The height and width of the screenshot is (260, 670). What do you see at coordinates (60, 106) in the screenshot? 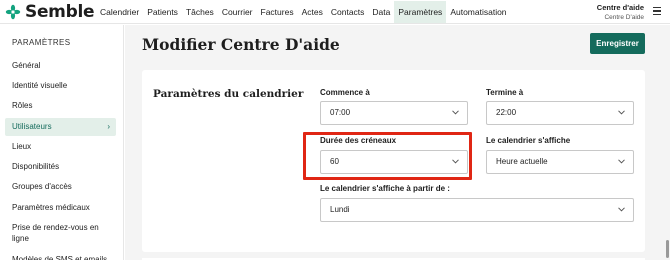
I see `sidebar-item-roles: Rôles` at bounding box center [60, 106].